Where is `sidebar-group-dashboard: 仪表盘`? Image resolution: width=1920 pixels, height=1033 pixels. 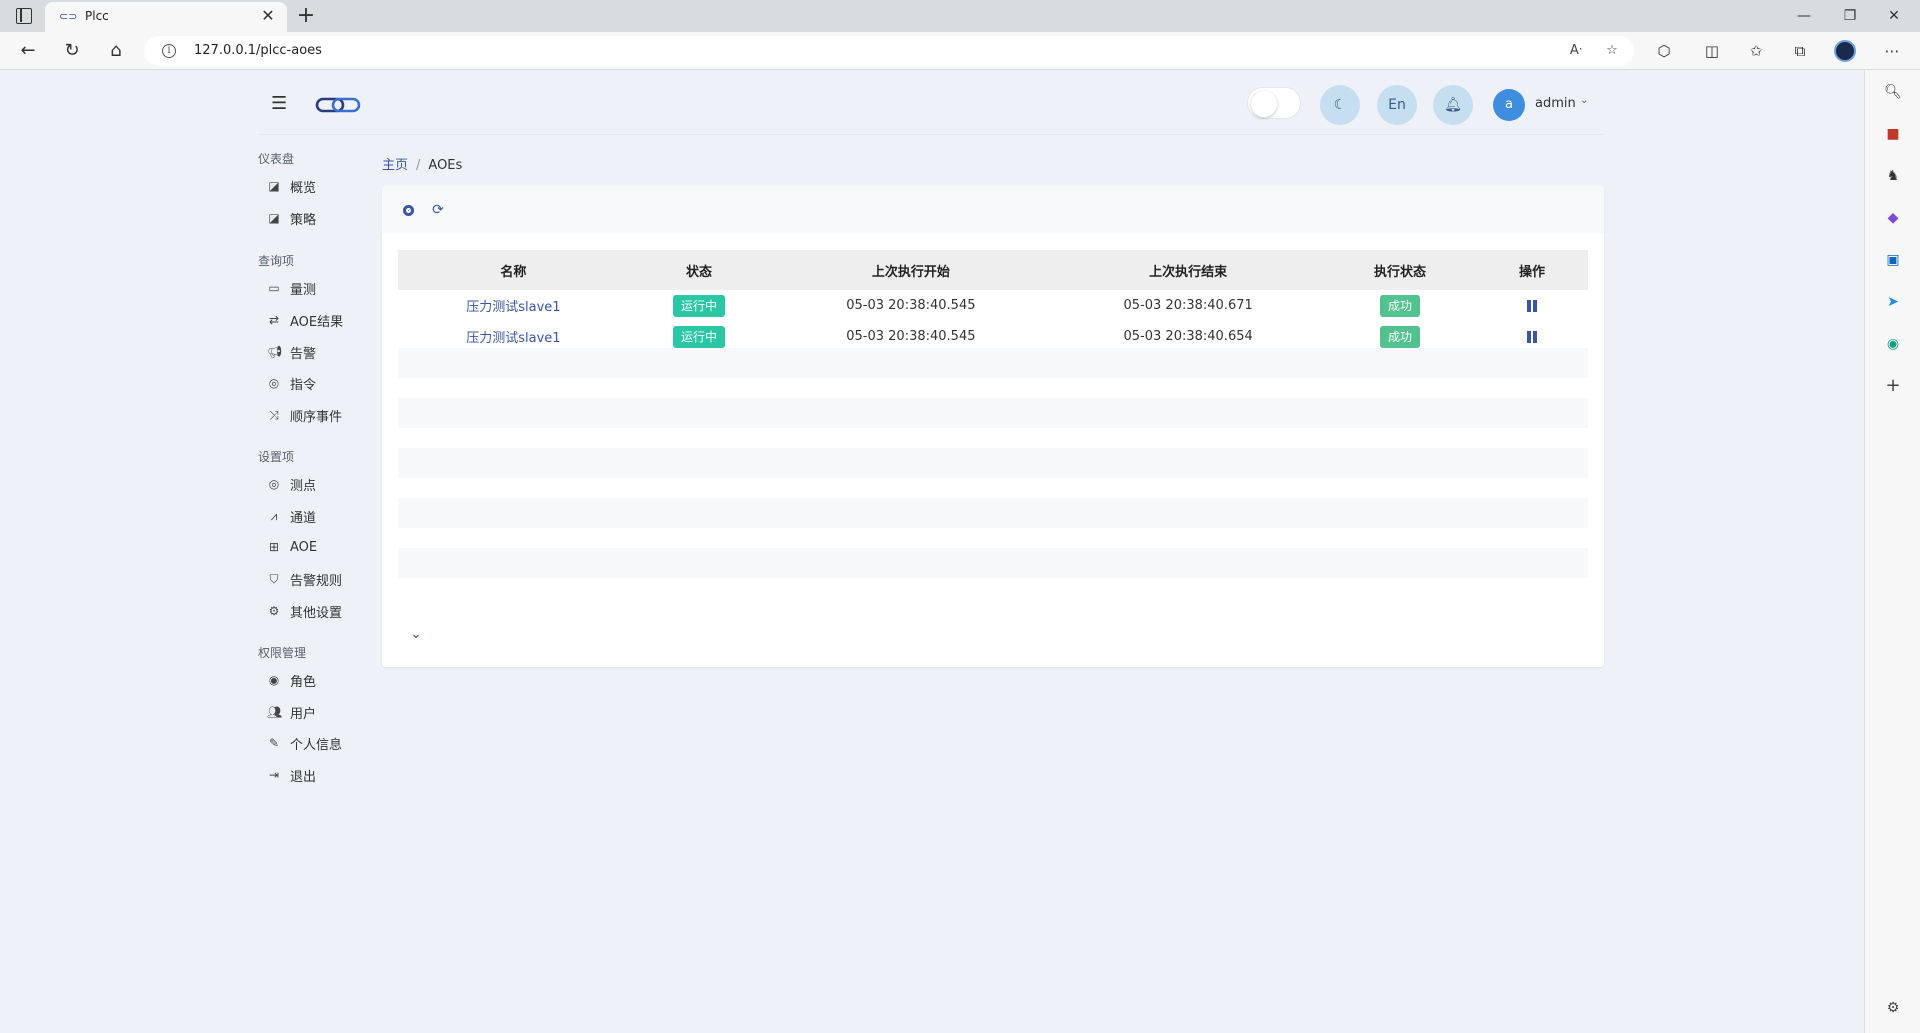 sidebar-group-dashboard: 仪表盘 is located at coordinates (276, 159).